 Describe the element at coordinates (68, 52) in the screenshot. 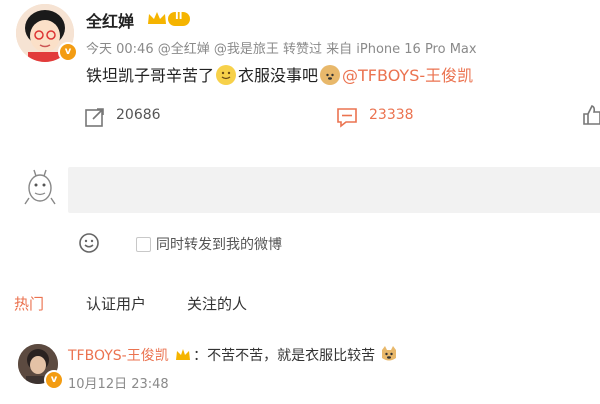

I see `verified-badge-icon: v` at that location.